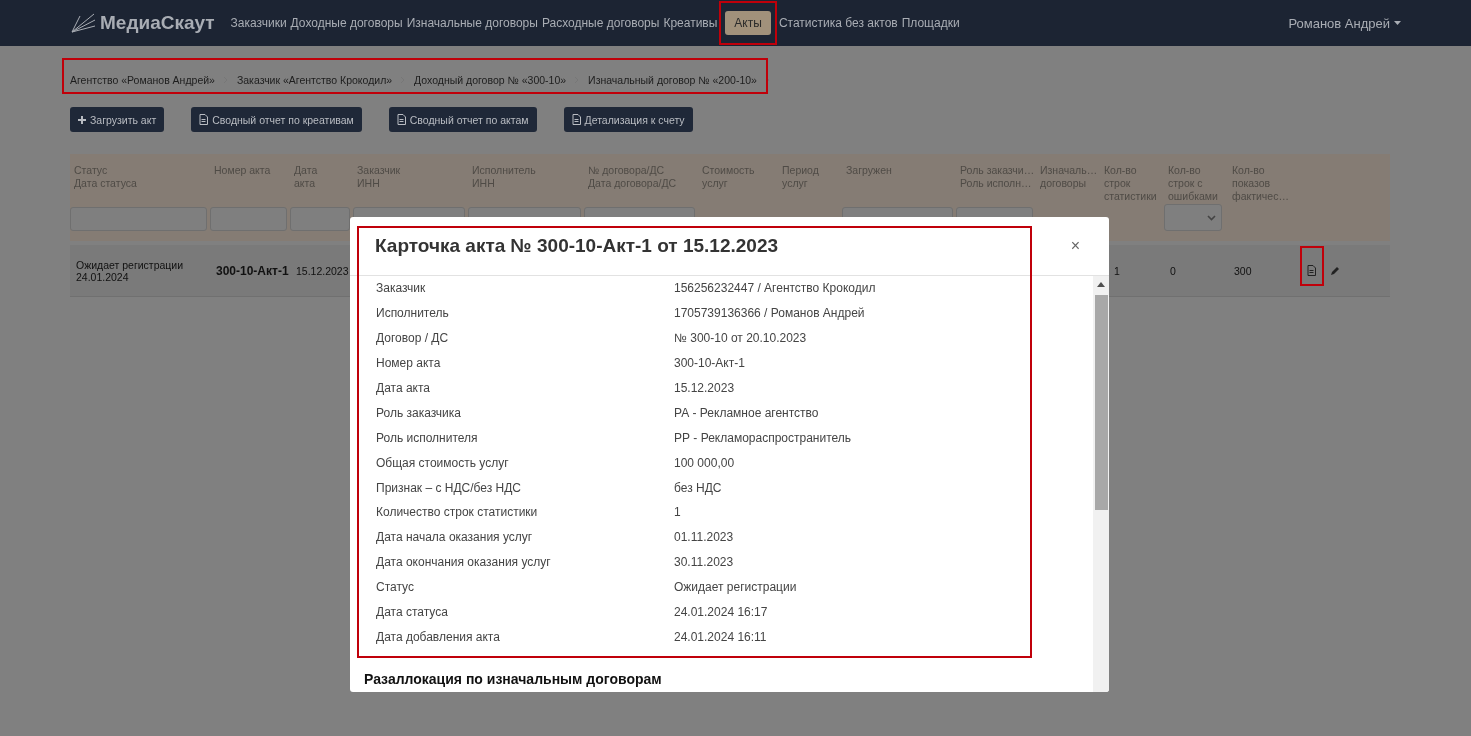 This screenshot has width=1471, height=736. Describe the element at coordinates (252, 270) in the screenshot. I see `table-cell-text: 300-10-Акт-1` at that location.